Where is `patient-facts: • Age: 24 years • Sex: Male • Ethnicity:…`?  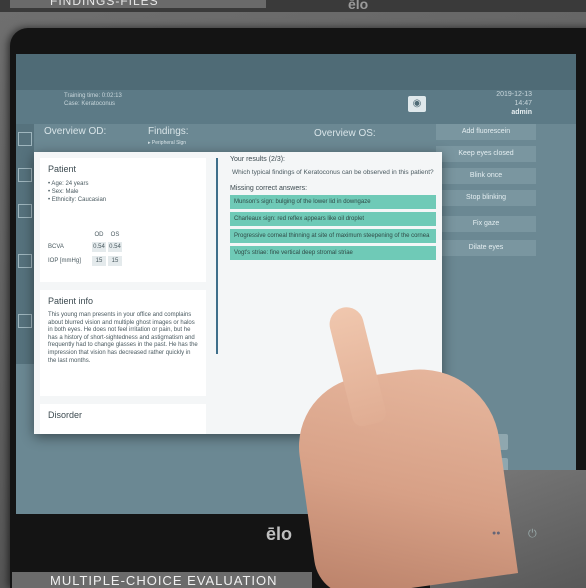 patient-facts: • Age: 24 years • Sex: Male • Ethnicity:… is located at coordinates (123, 192).